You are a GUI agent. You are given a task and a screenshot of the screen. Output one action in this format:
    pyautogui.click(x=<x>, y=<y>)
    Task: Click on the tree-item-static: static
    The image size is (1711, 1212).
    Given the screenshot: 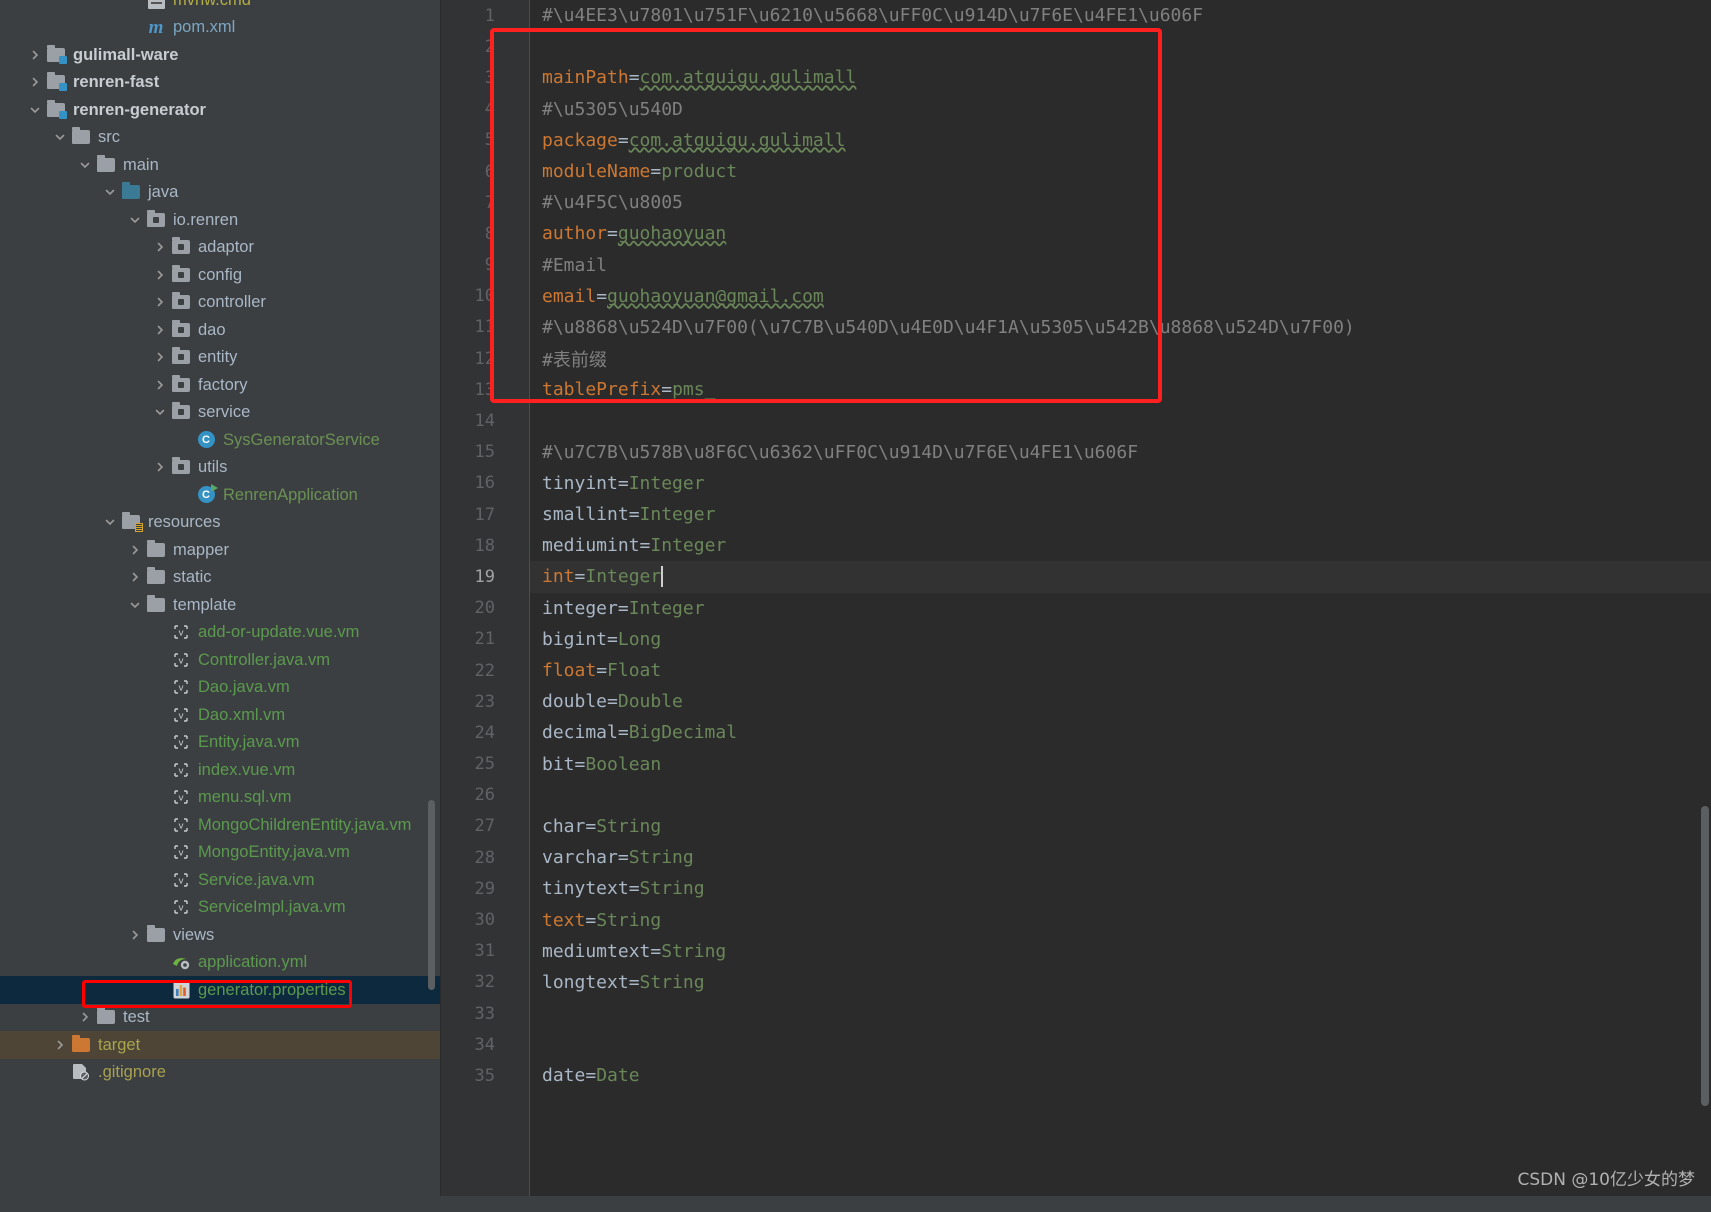 What is the action you would take?
    pyautogui.click(x=220, y=578)
    